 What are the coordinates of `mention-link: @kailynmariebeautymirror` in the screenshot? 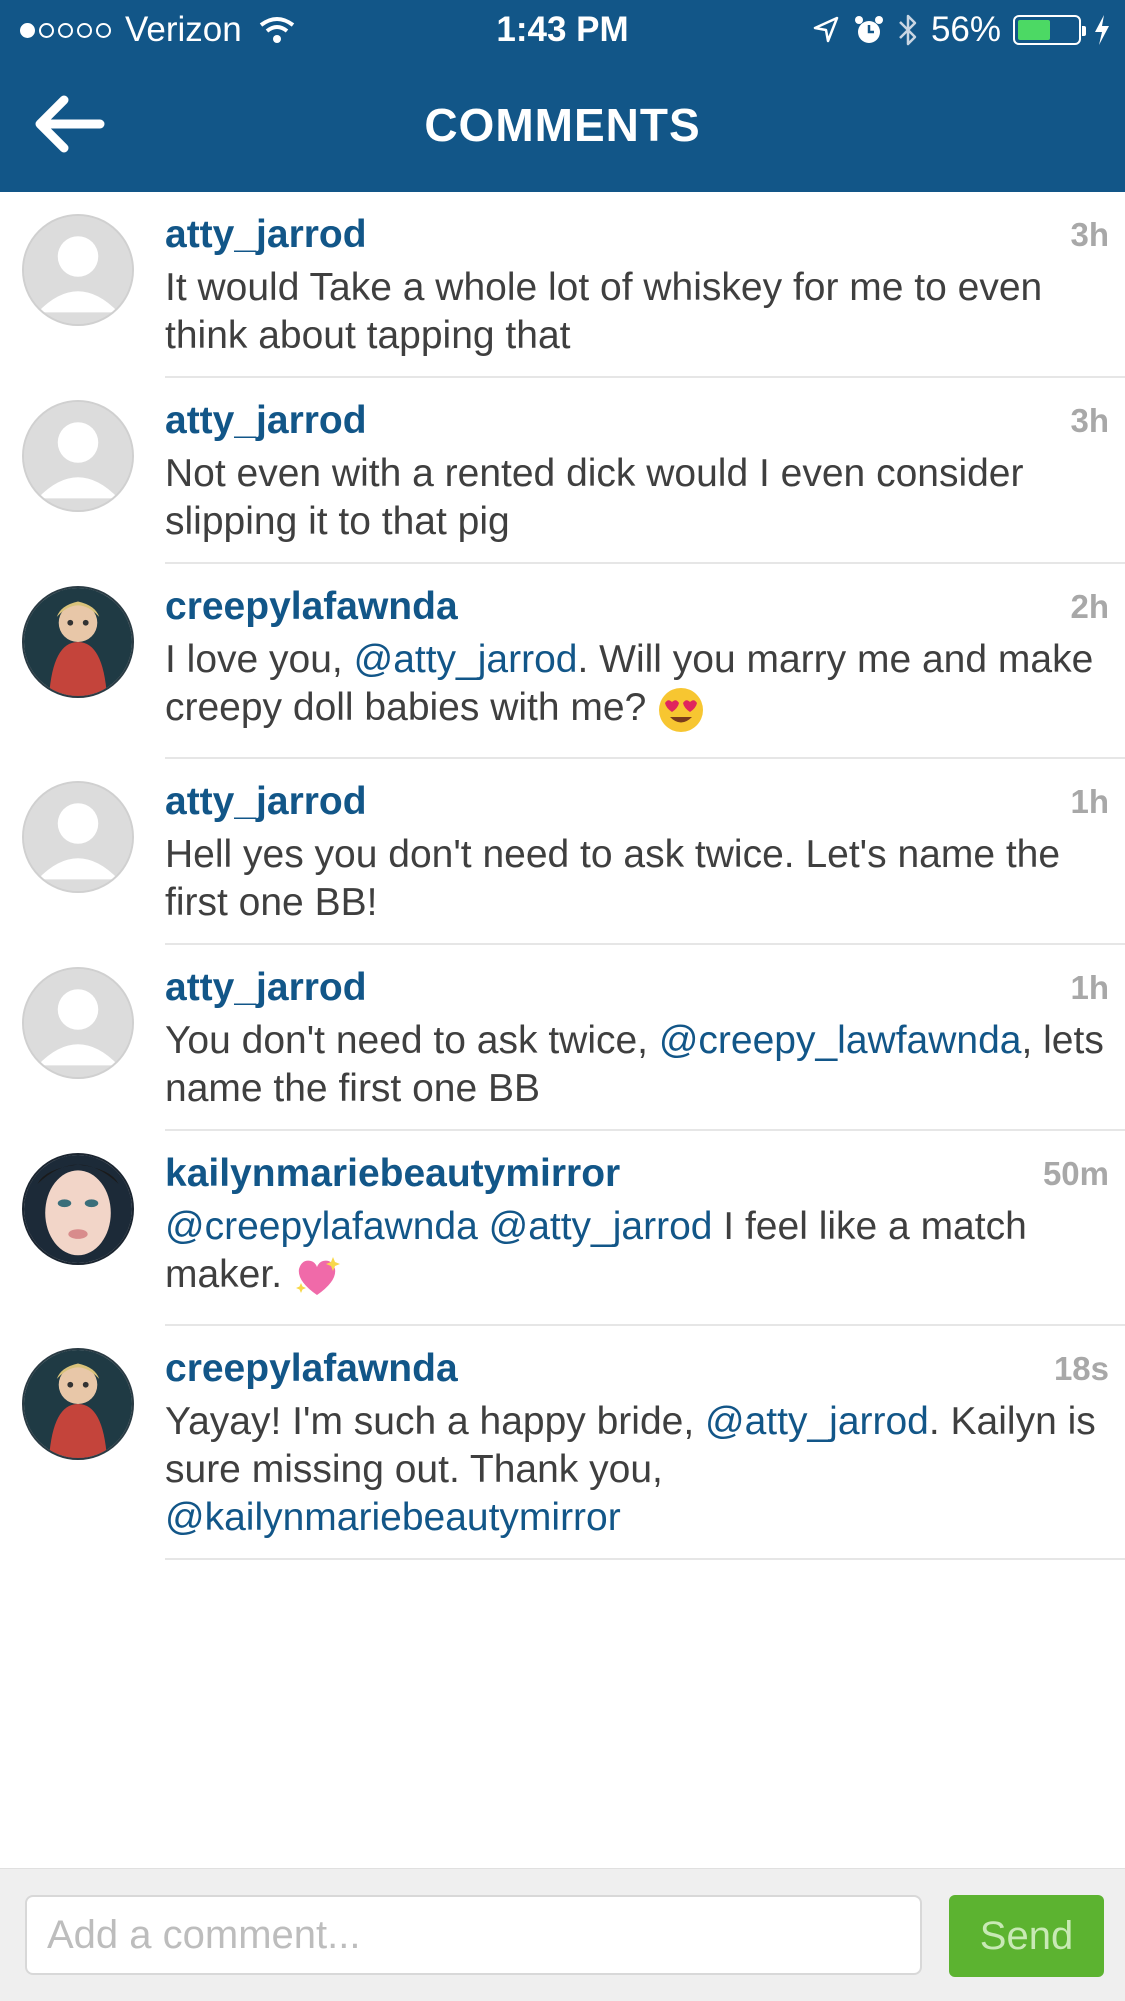 It's located at (393, 1517).